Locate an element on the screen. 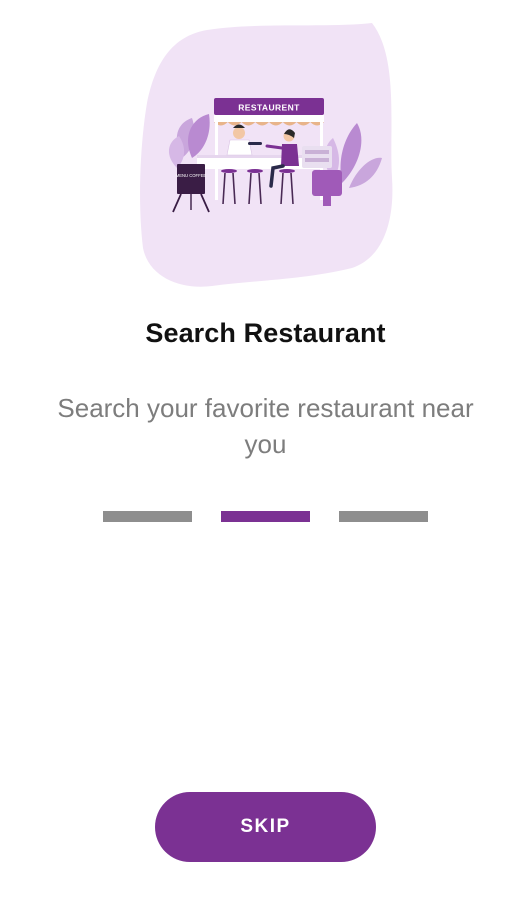 Image resolution: width=531 pixels, height=900 pixels. page-indicator is located at coordinates (265, 517).